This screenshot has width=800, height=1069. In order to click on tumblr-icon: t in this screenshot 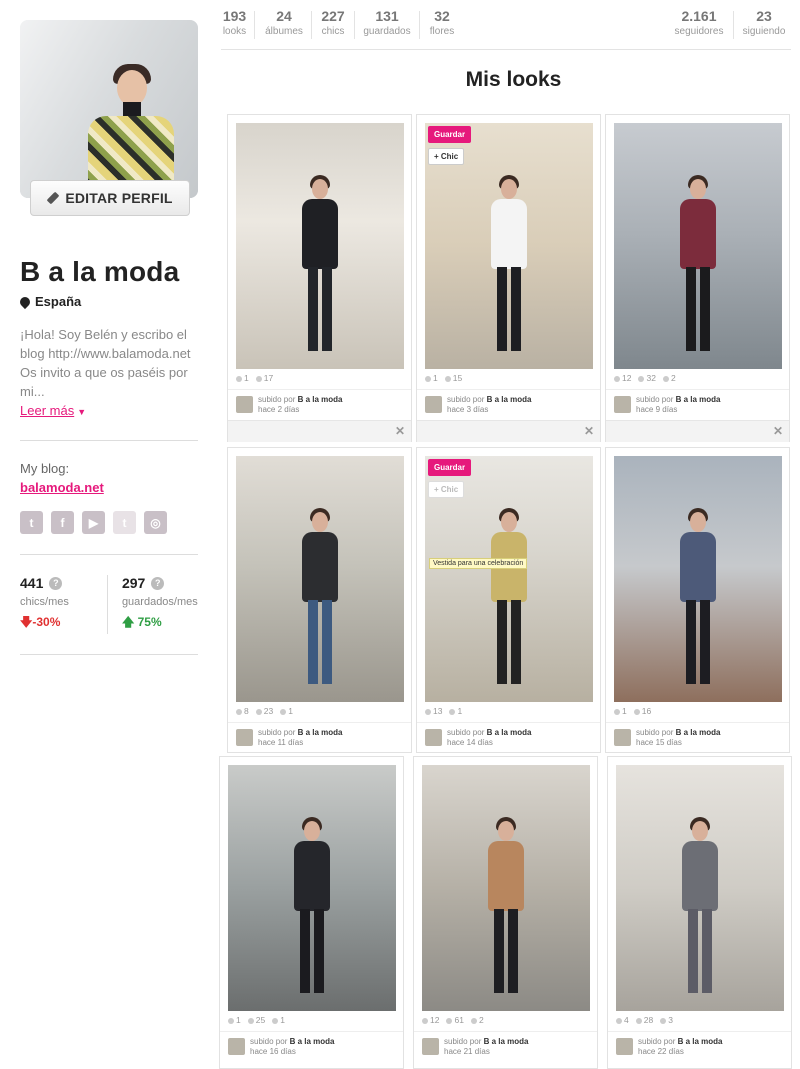, I will do `click(124, 522)`.